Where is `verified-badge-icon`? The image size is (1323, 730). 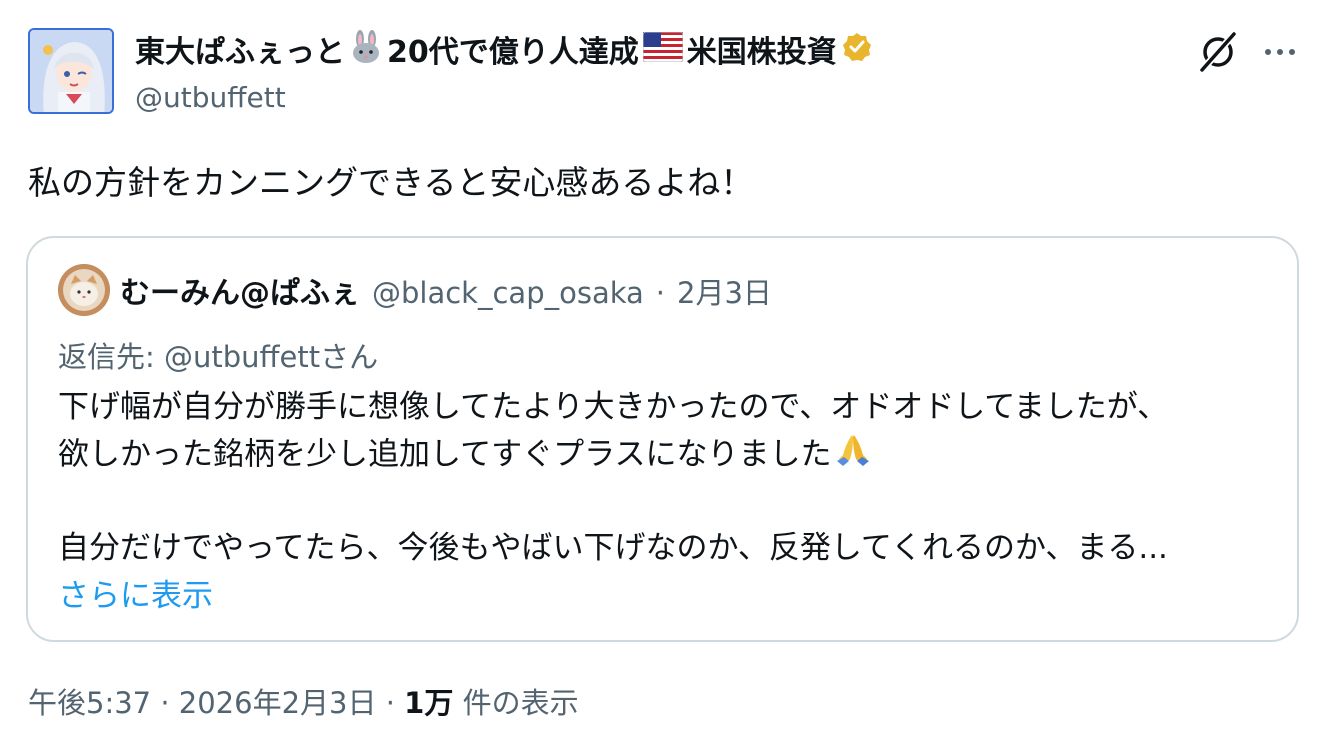 verified-badge-icon is located at coordinates (857, 53).